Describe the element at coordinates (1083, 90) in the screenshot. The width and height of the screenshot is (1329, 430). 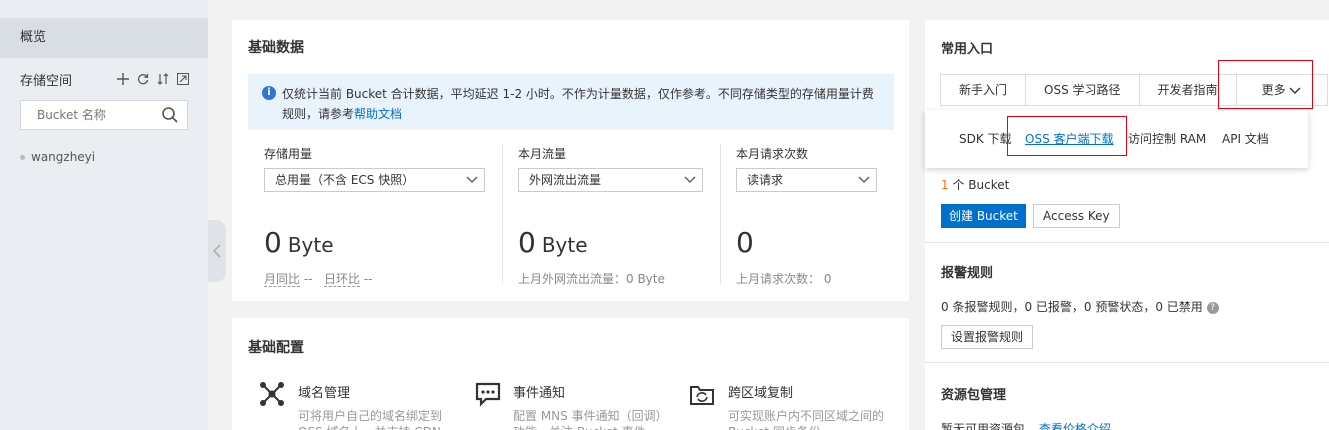
I see `tab-learning-path: OSS 学习路径` at that location.